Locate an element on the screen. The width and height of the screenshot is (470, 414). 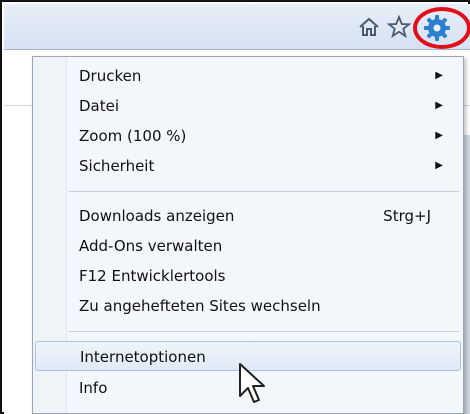
menu-item-shortcut: Strg+J is located at coordinates (407, 216).